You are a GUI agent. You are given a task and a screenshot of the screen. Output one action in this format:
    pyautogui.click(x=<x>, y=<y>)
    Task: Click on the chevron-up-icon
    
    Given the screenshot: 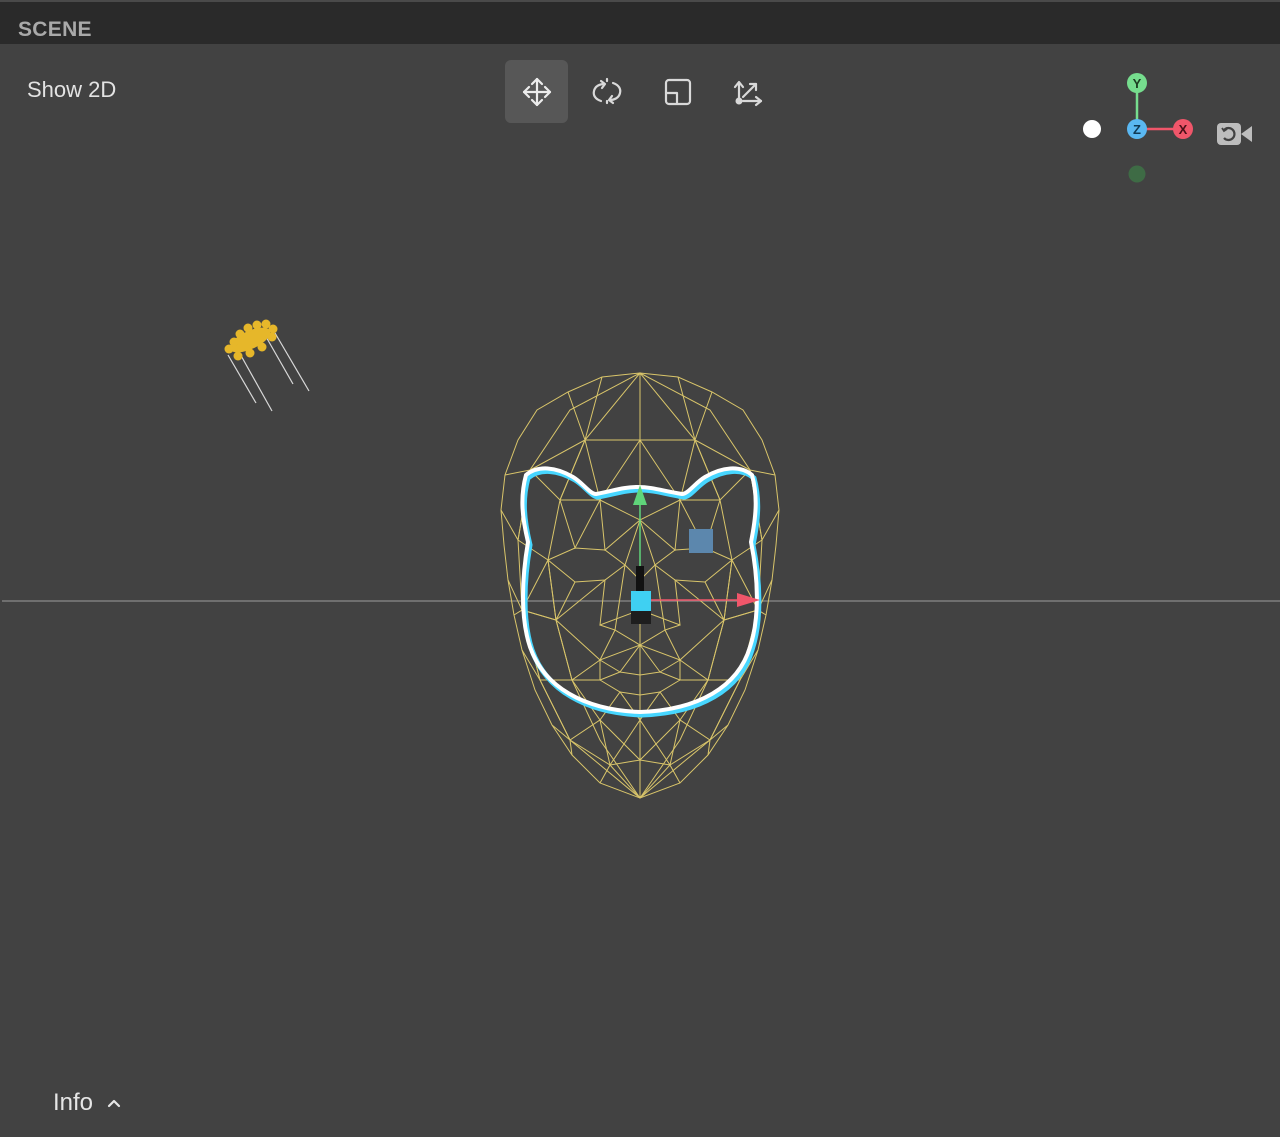 What is the action you would take?
    pyautogui.click(x=114, y=1103)
    